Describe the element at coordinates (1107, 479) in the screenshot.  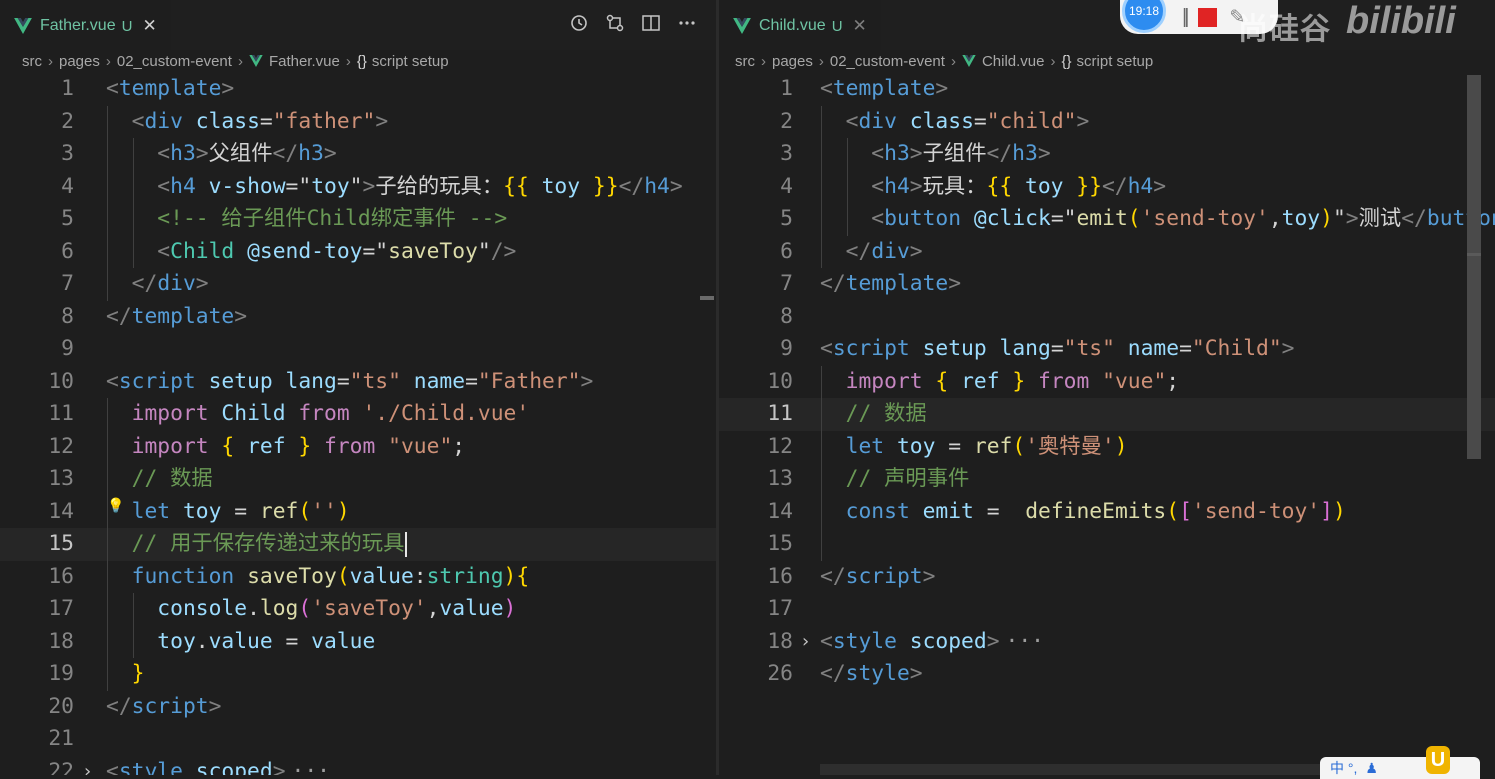
I see `code-line: 13 // 声明事件` at that location.